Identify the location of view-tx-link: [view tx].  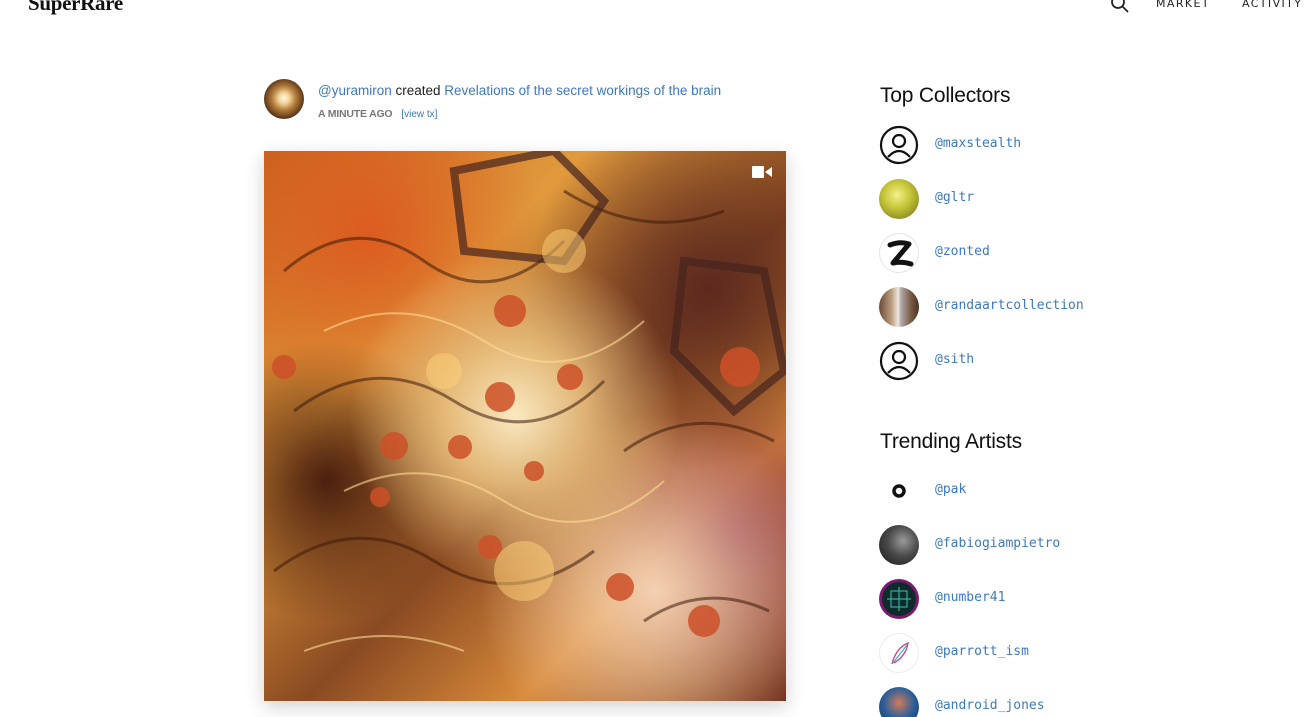
(419, 114).